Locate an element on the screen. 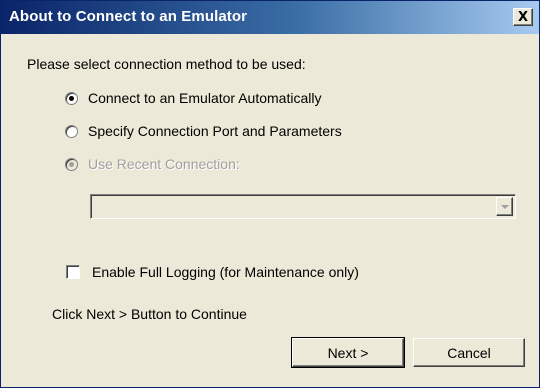 This screenshot has width=540, height=388. enable-logging-checkbox is located at coordinates (73, 272).